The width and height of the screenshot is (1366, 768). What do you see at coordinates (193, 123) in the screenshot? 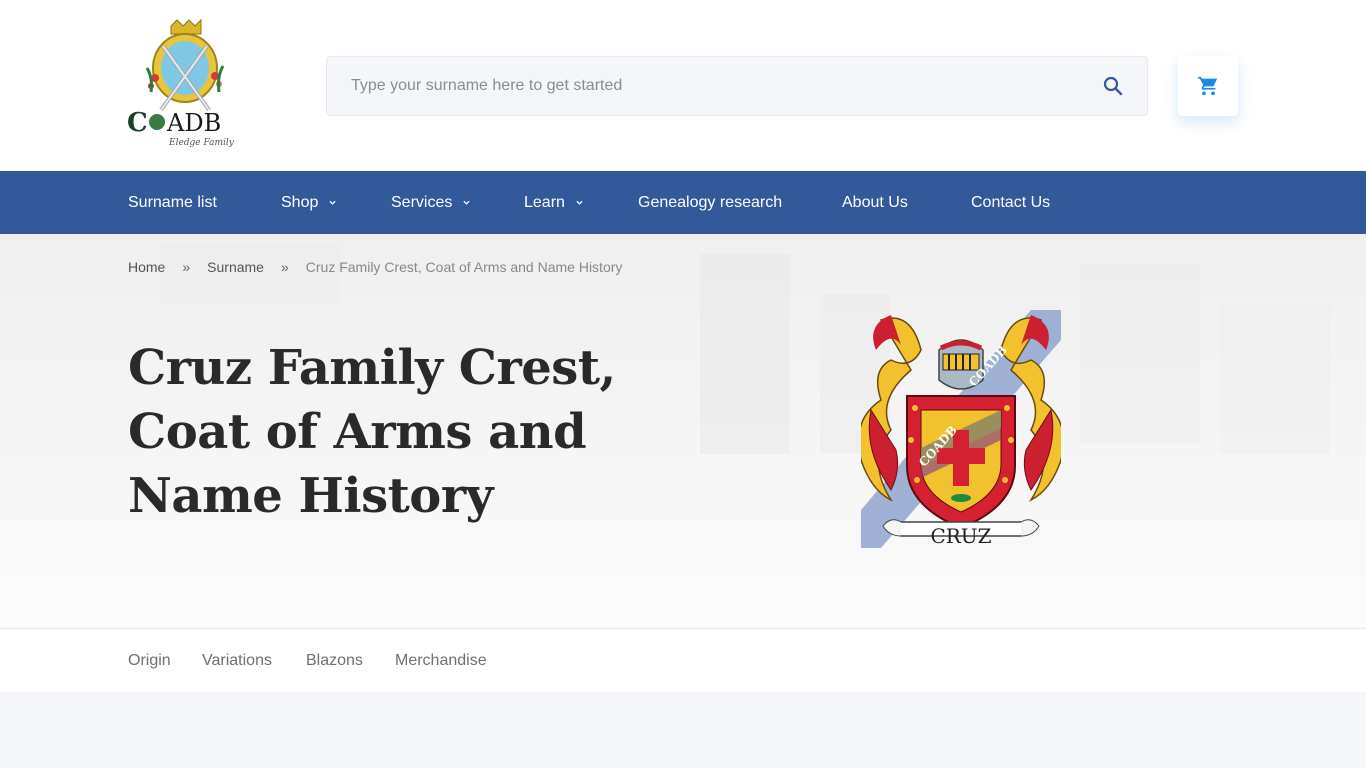
I see `svg-text: ADB` at bounding box center [193, 123].